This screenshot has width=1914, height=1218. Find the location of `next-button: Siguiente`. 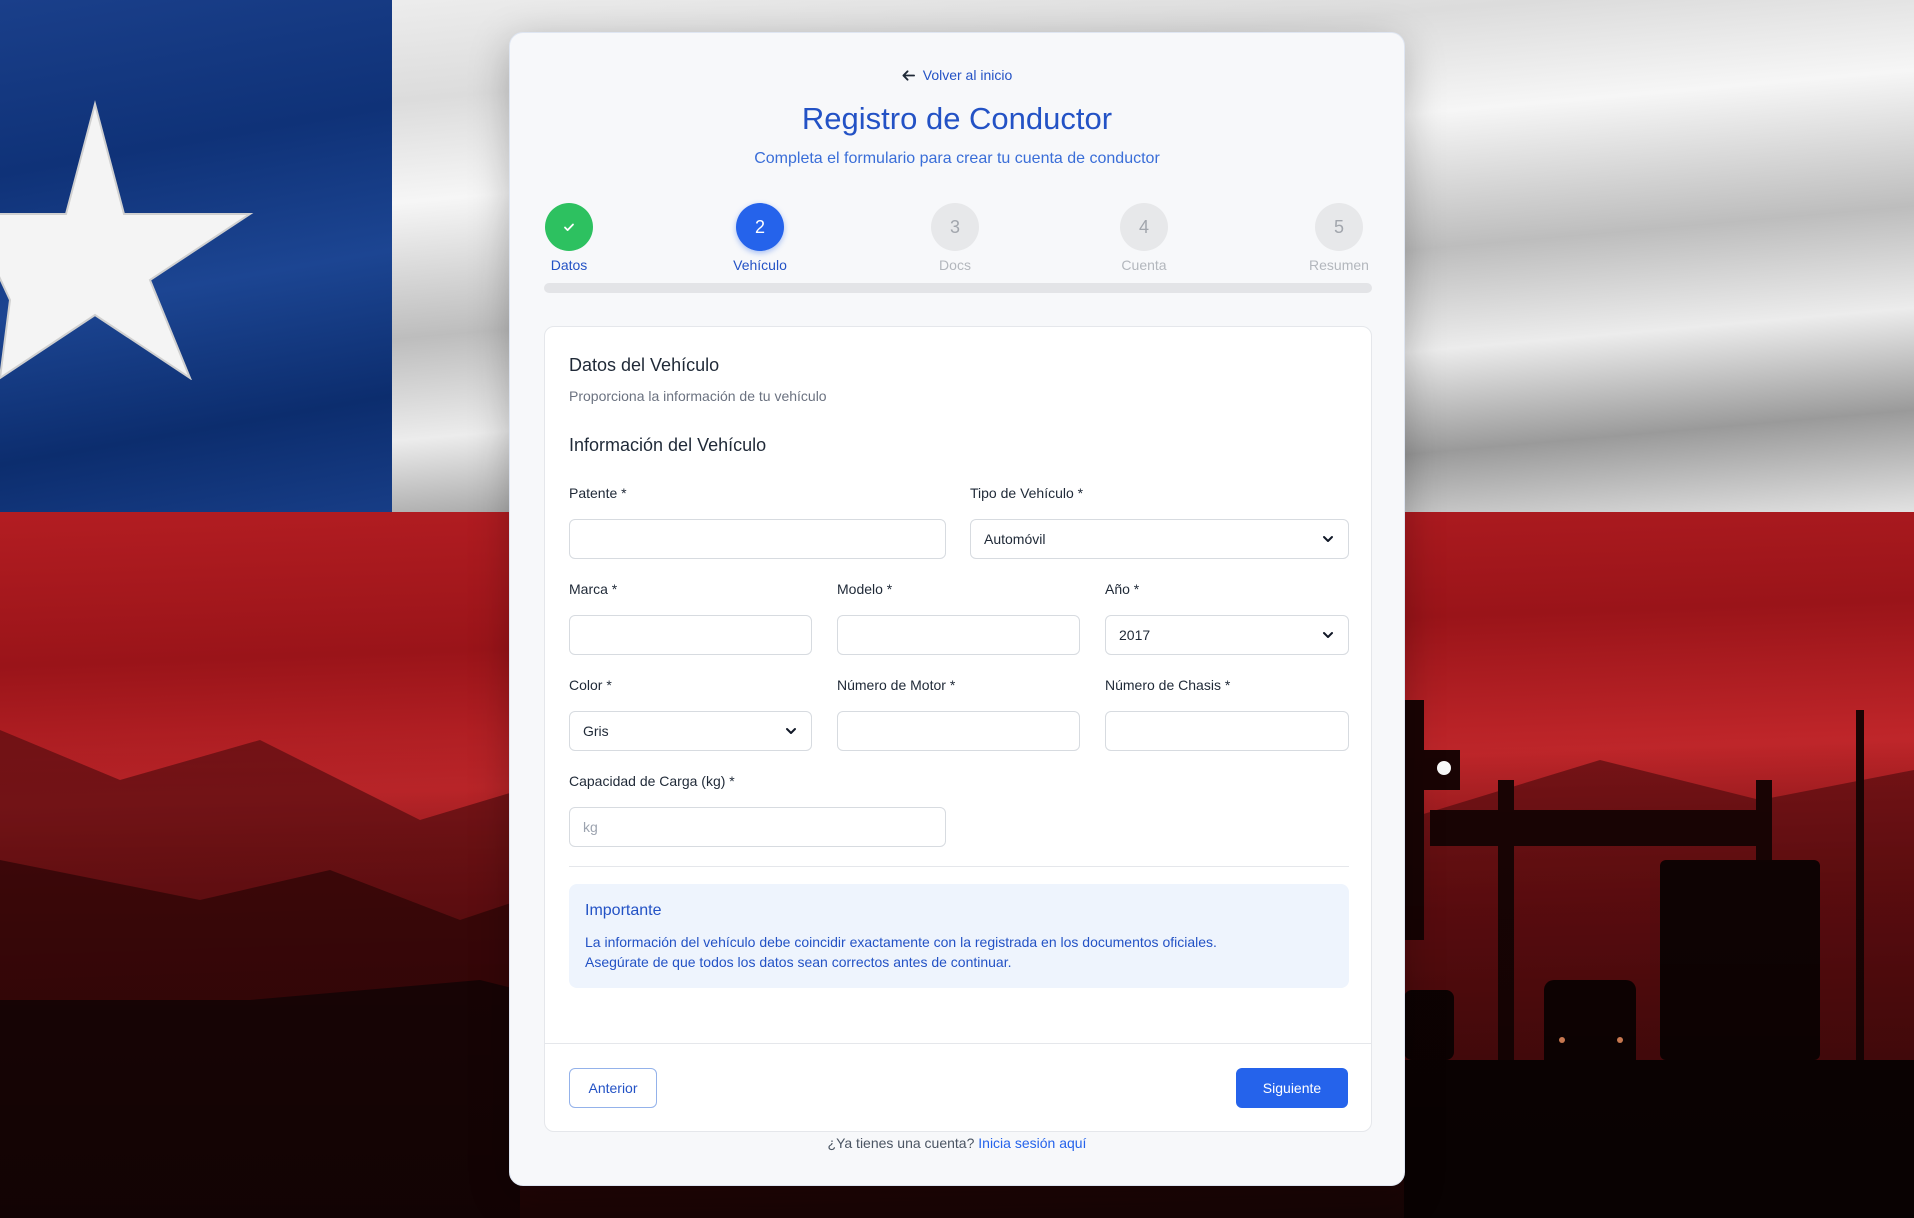

next-button: Siguiente is located at coordinates (1292, 1088).